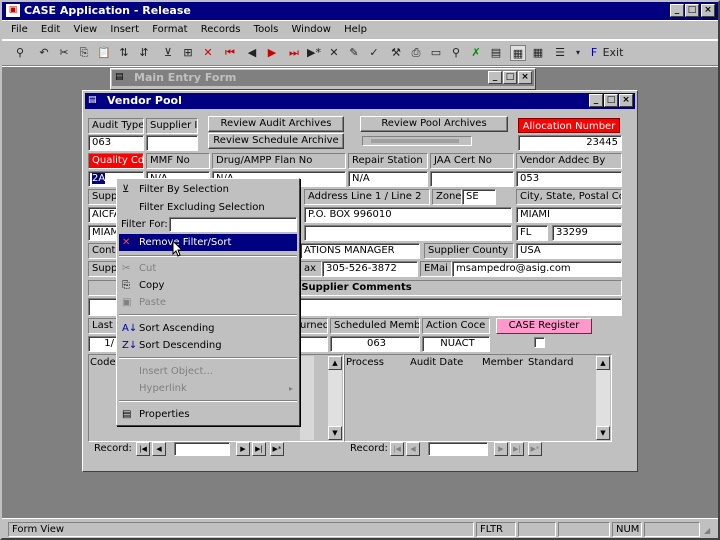  I want to click on sort-descending-icon: ⇵, so click(144, 53).